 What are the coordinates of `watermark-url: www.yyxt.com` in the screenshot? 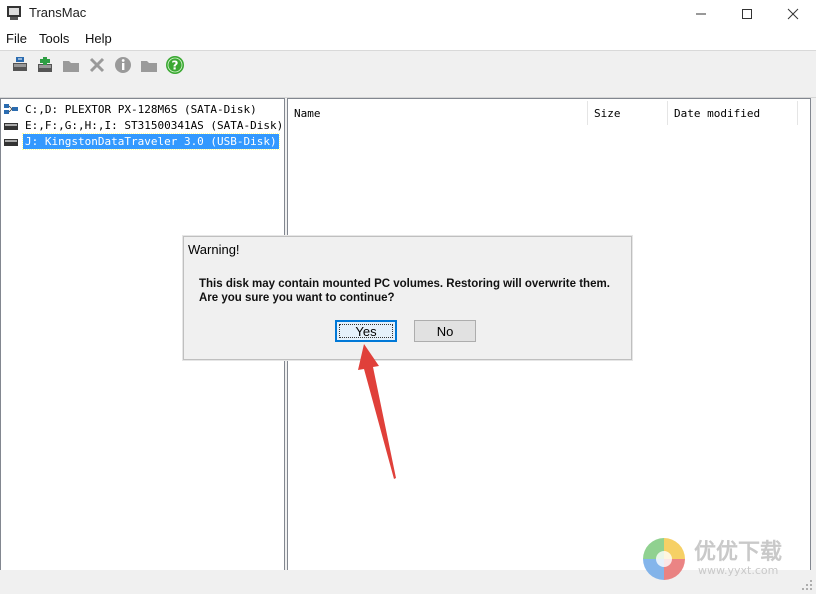 It's located at (738, 570).